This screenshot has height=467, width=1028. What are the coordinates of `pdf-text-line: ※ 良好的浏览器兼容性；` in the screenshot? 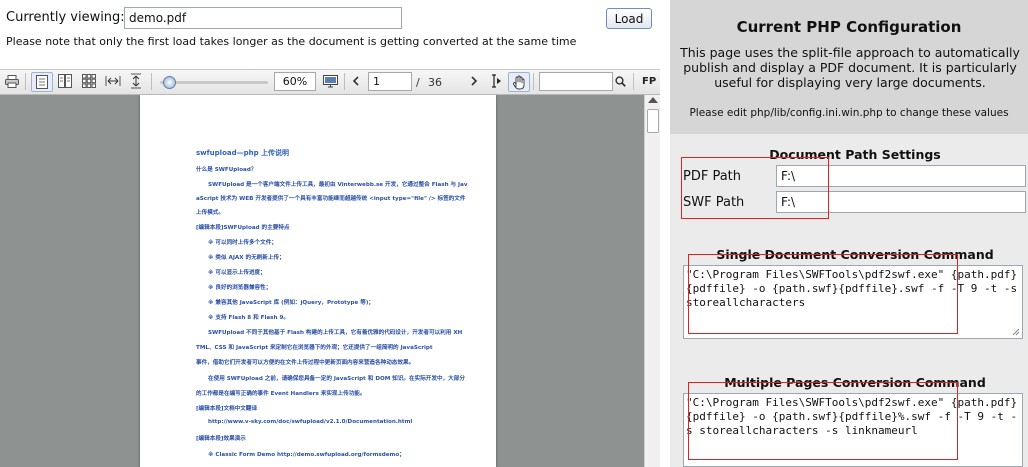 It's located at (240, 288).